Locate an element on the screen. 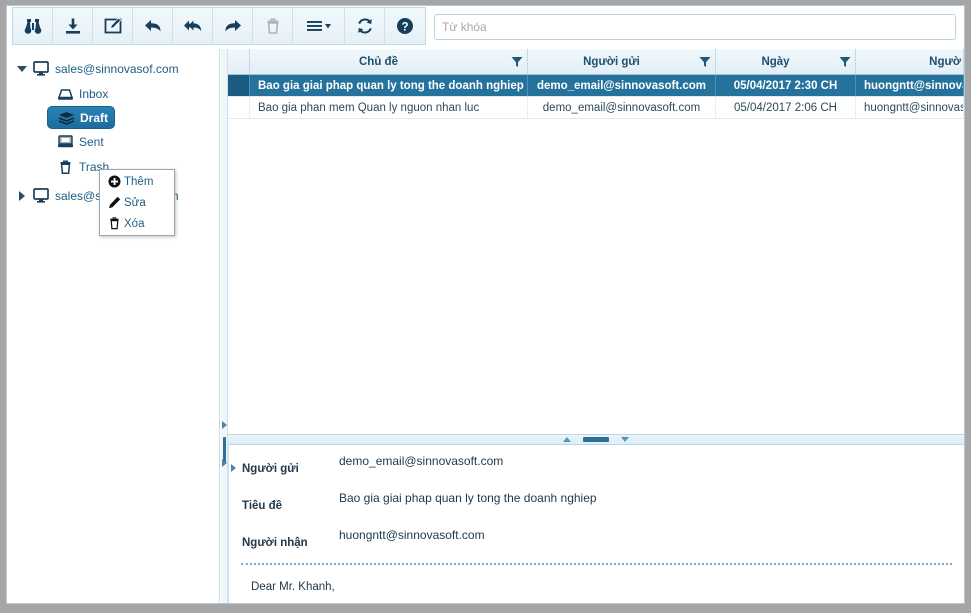 This screenshot has width=971, height=613. binoculars-icon is located at coordinates (32, 26).